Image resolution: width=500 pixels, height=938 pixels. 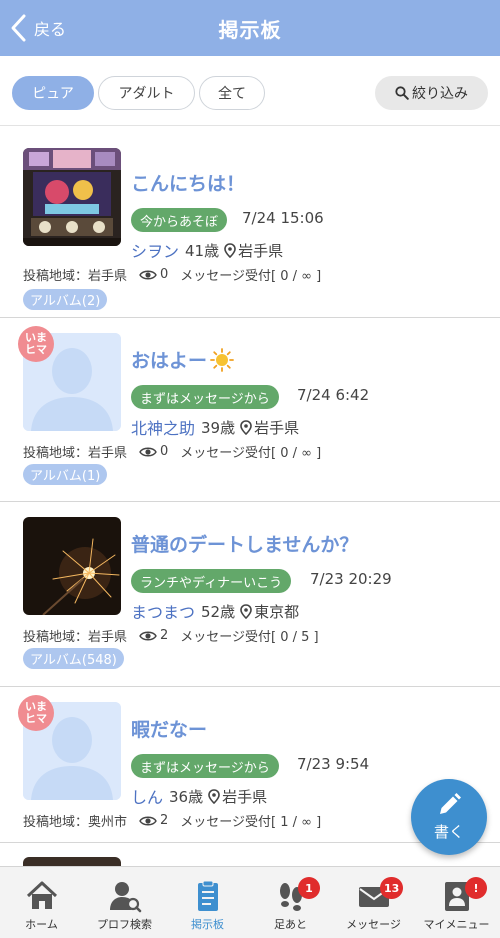 I want to click on post-title: おはよー, so click(x=169, y=361).